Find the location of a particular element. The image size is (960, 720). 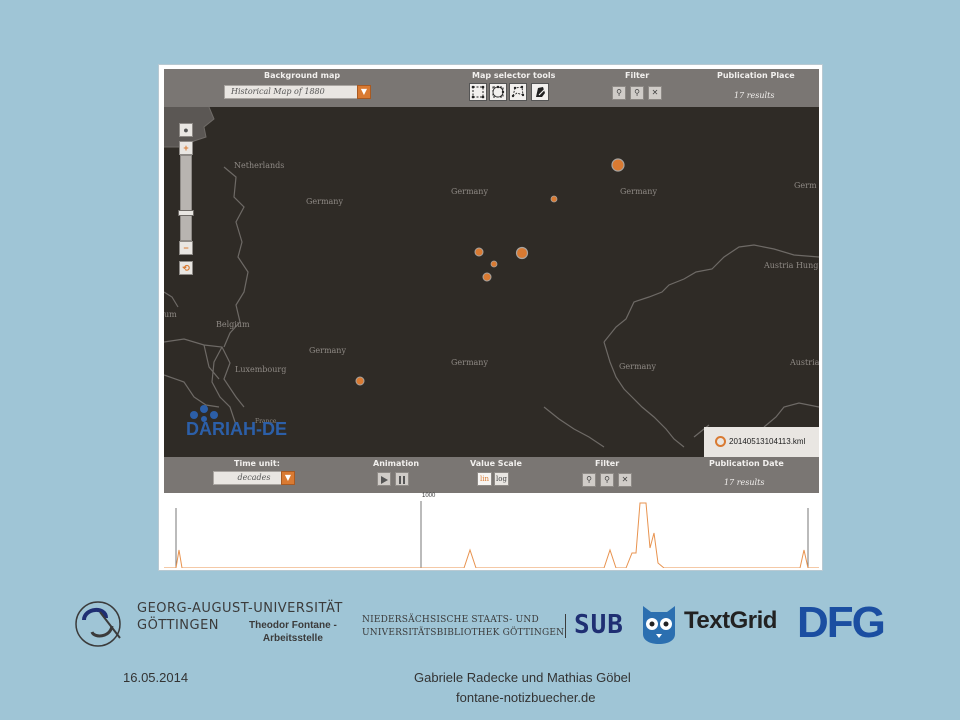

map-label-netherlands: Netherlands is located at coordinates (259, 165).